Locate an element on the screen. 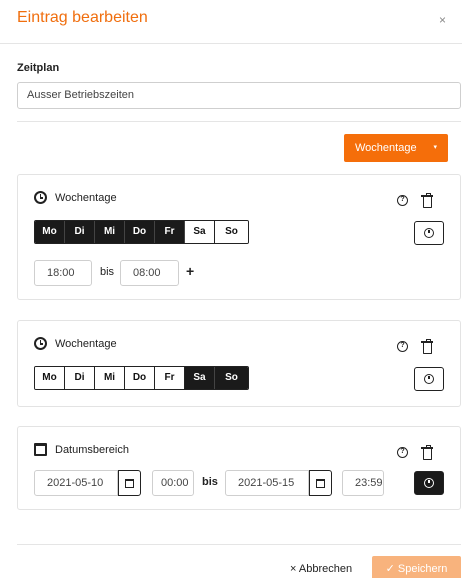 The width and height of the screenshot is (462, 578). end-date-input: 2021-05-15 is located at coordinates (267, 483).